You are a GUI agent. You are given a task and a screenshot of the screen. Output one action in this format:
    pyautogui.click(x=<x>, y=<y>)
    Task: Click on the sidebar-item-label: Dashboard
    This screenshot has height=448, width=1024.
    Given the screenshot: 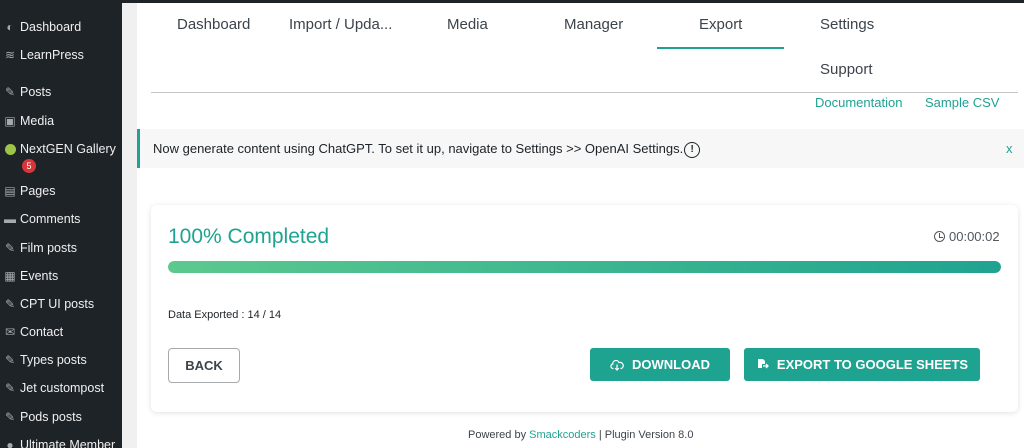 What is the action you would take?
    pyautogui.click(x=51, y=27)
    